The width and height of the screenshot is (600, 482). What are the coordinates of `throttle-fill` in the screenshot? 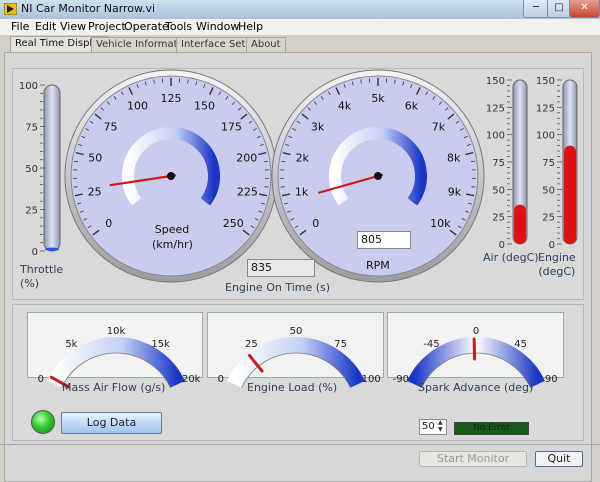 It's located at (52, 249).